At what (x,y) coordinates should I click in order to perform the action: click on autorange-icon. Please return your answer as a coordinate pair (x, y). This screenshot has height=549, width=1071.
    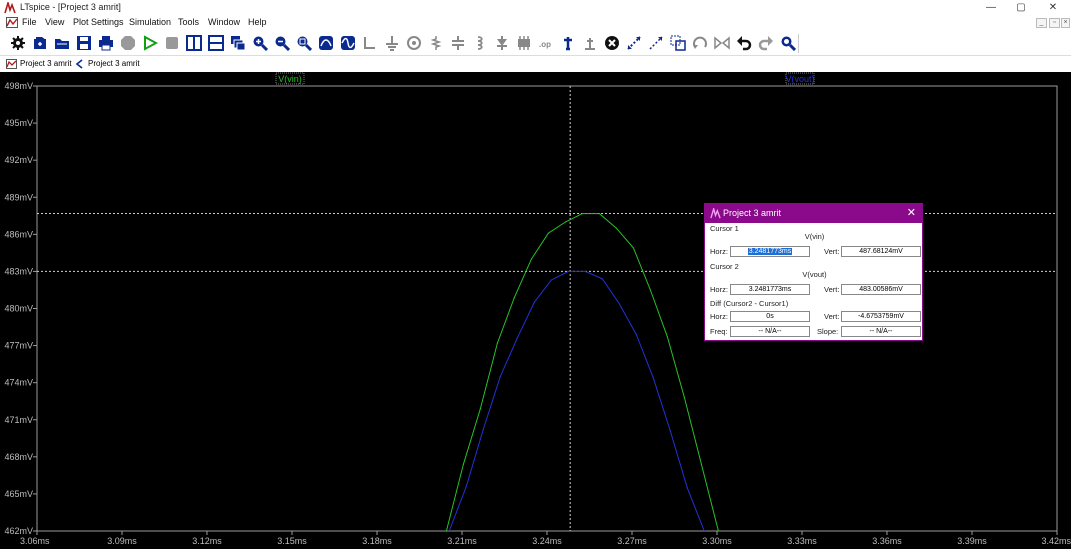
    Looking at the image, I should click on (326, 43).